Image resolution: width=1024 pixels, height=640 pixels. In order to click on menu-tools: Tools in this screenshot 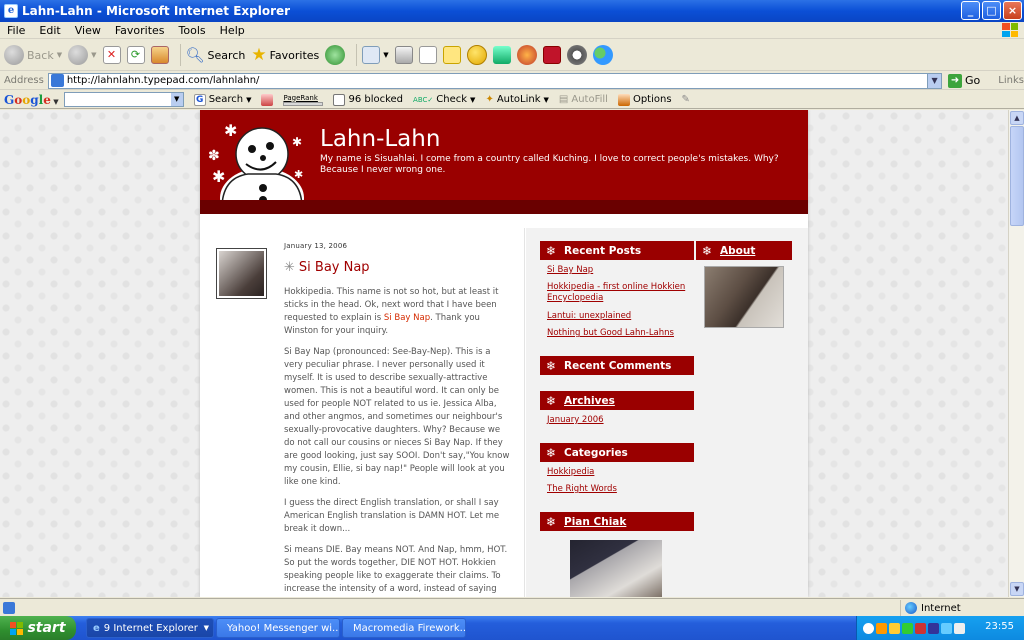, I will do `click(192, 30)`.